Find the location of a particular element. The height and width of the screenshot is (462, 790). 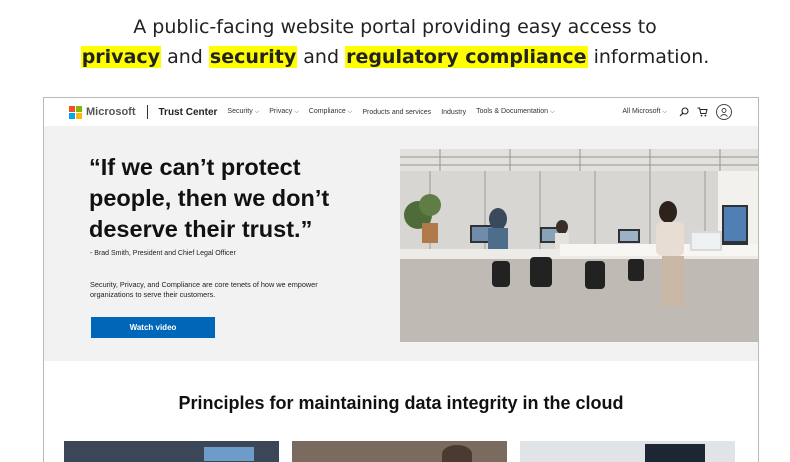

nav-item-label: Security is located at coordinates (240, 111).